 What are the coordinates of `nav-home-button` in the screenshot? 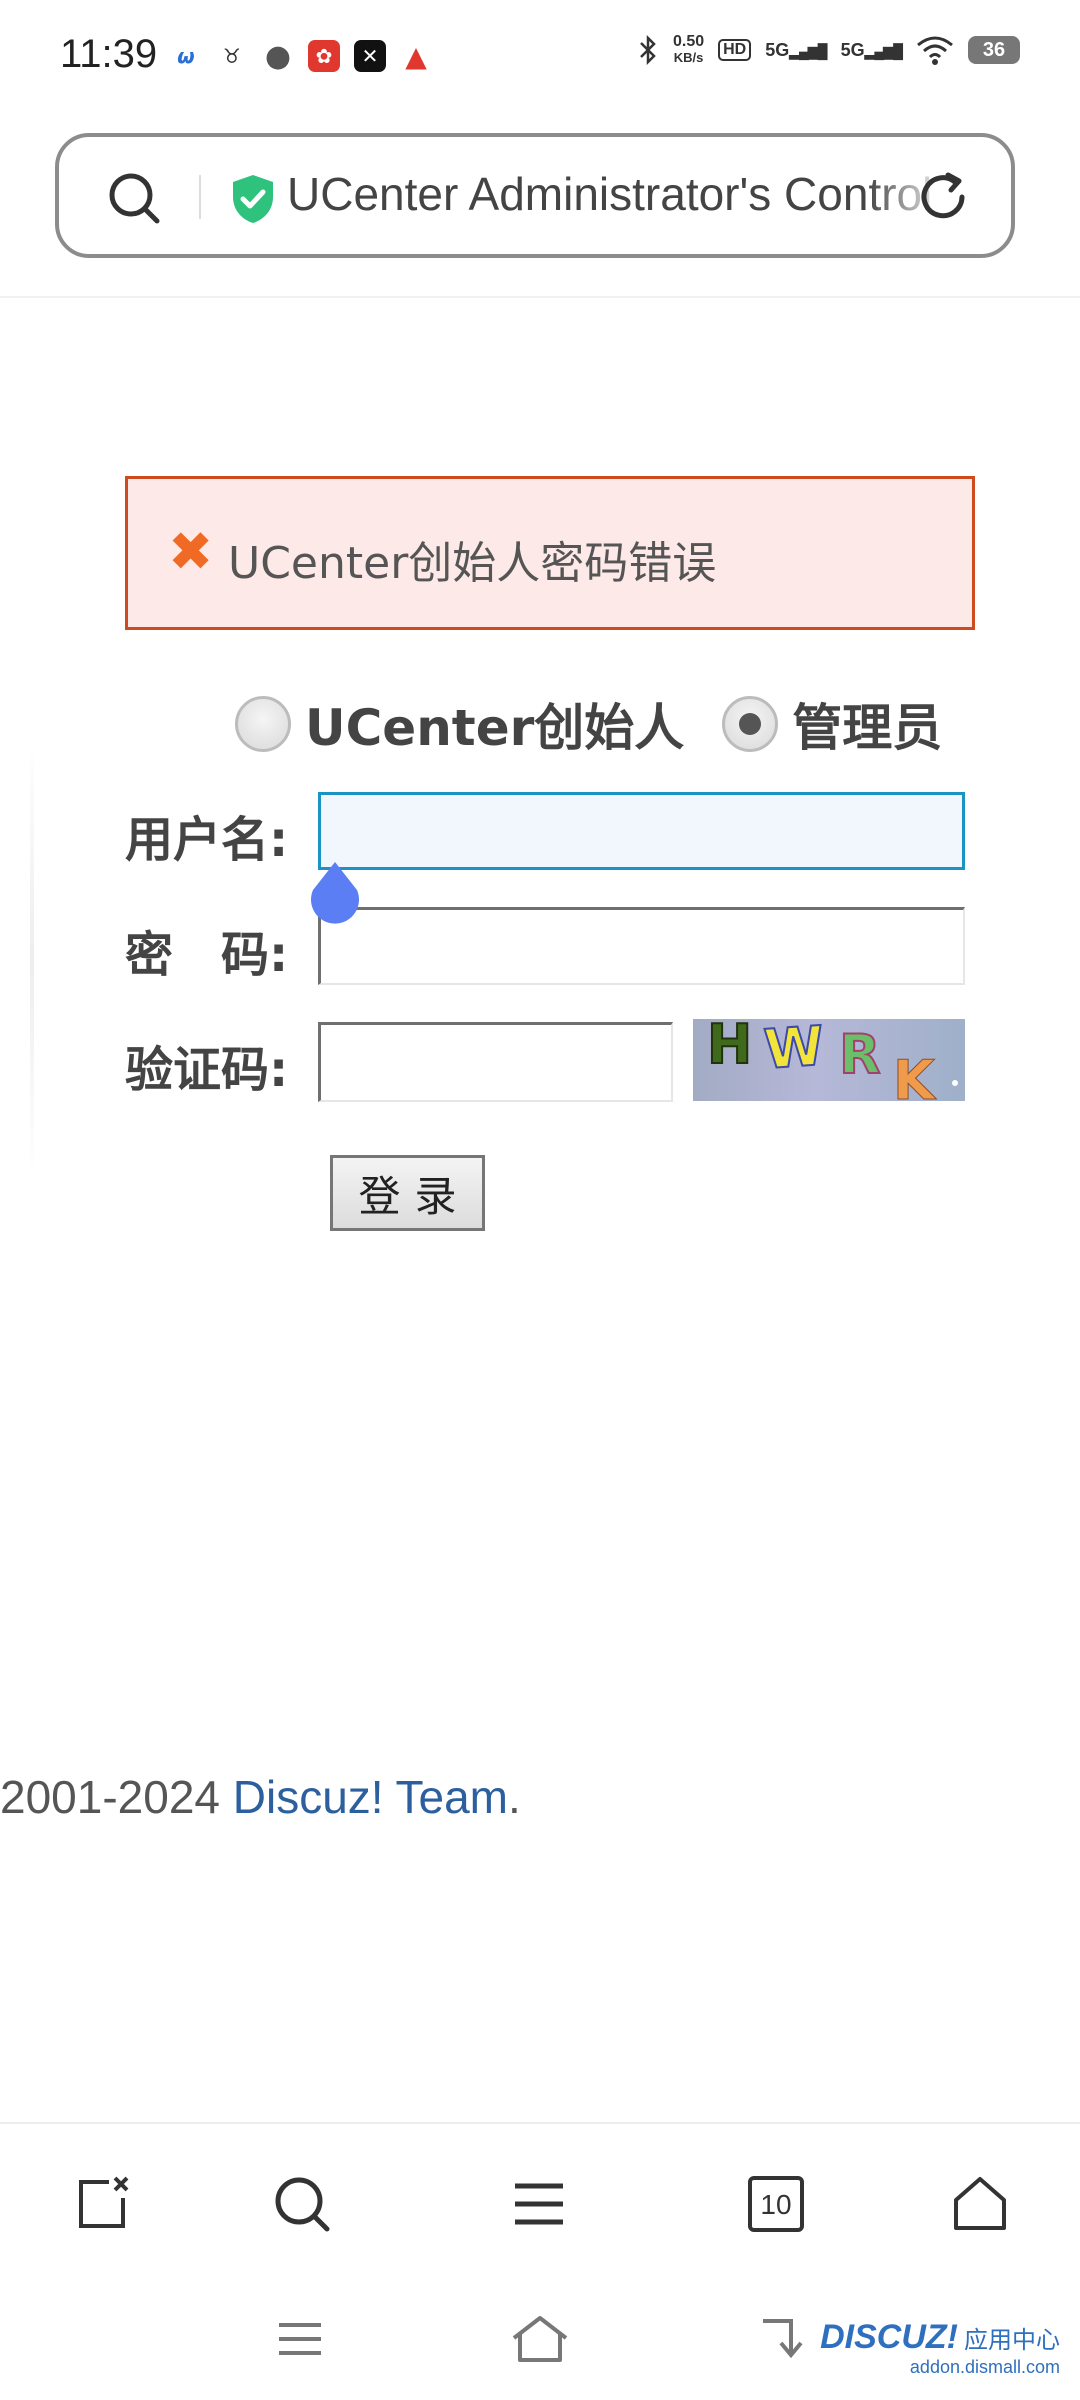 It's located at (540, 2339).